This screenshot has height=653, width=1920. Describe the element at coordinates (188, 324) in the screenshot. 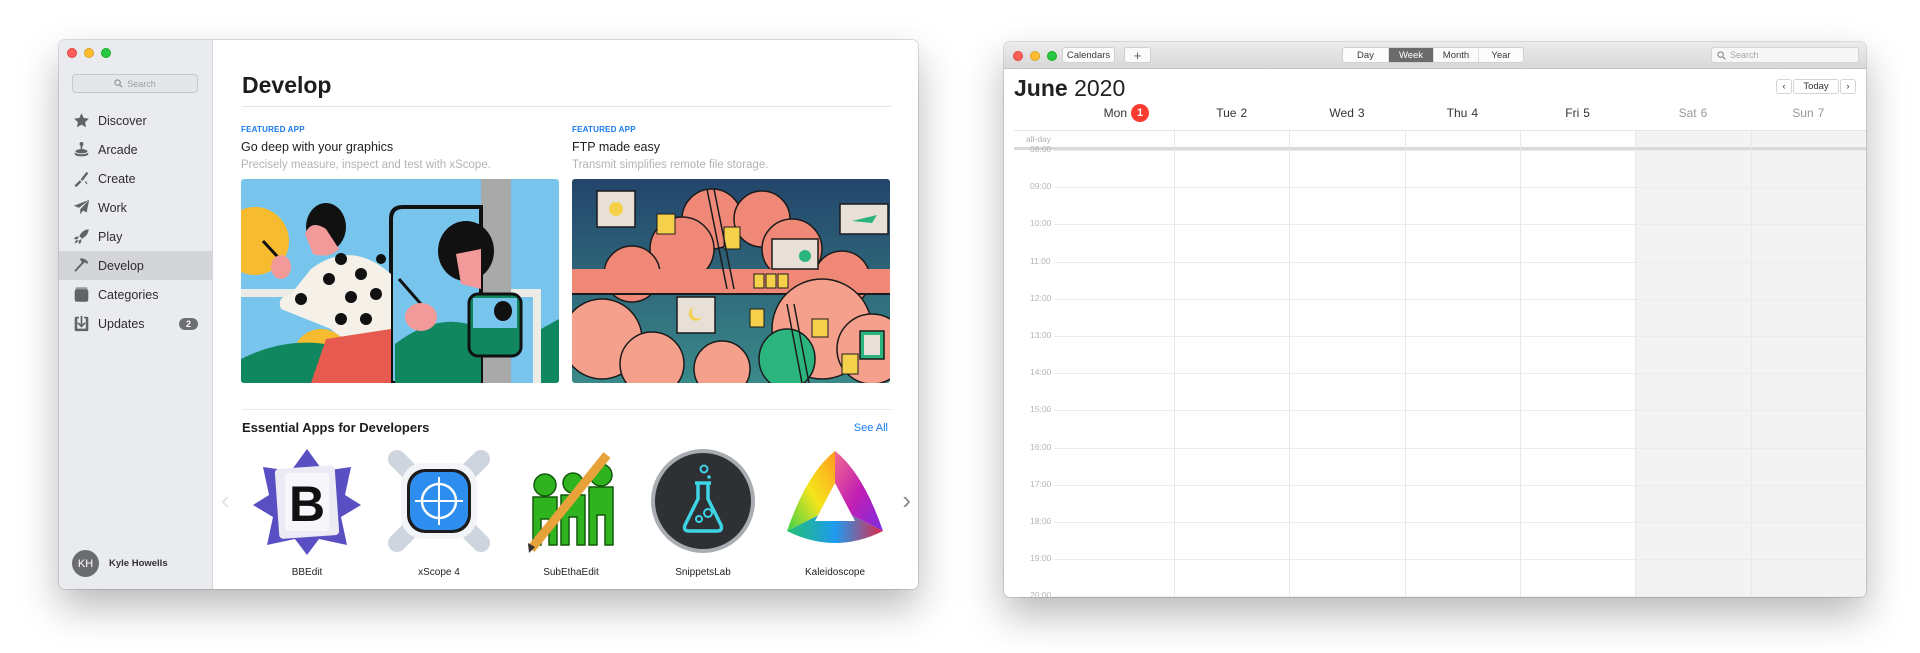

I see `updates-badge: 2` at that location.